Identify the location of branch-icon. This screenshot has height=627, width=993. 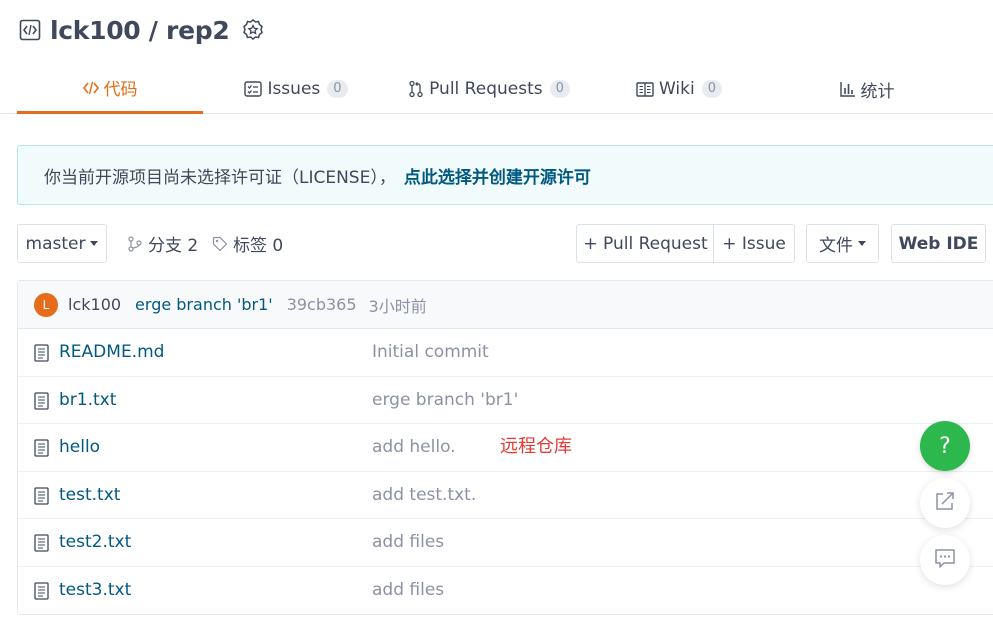
(135, 243).